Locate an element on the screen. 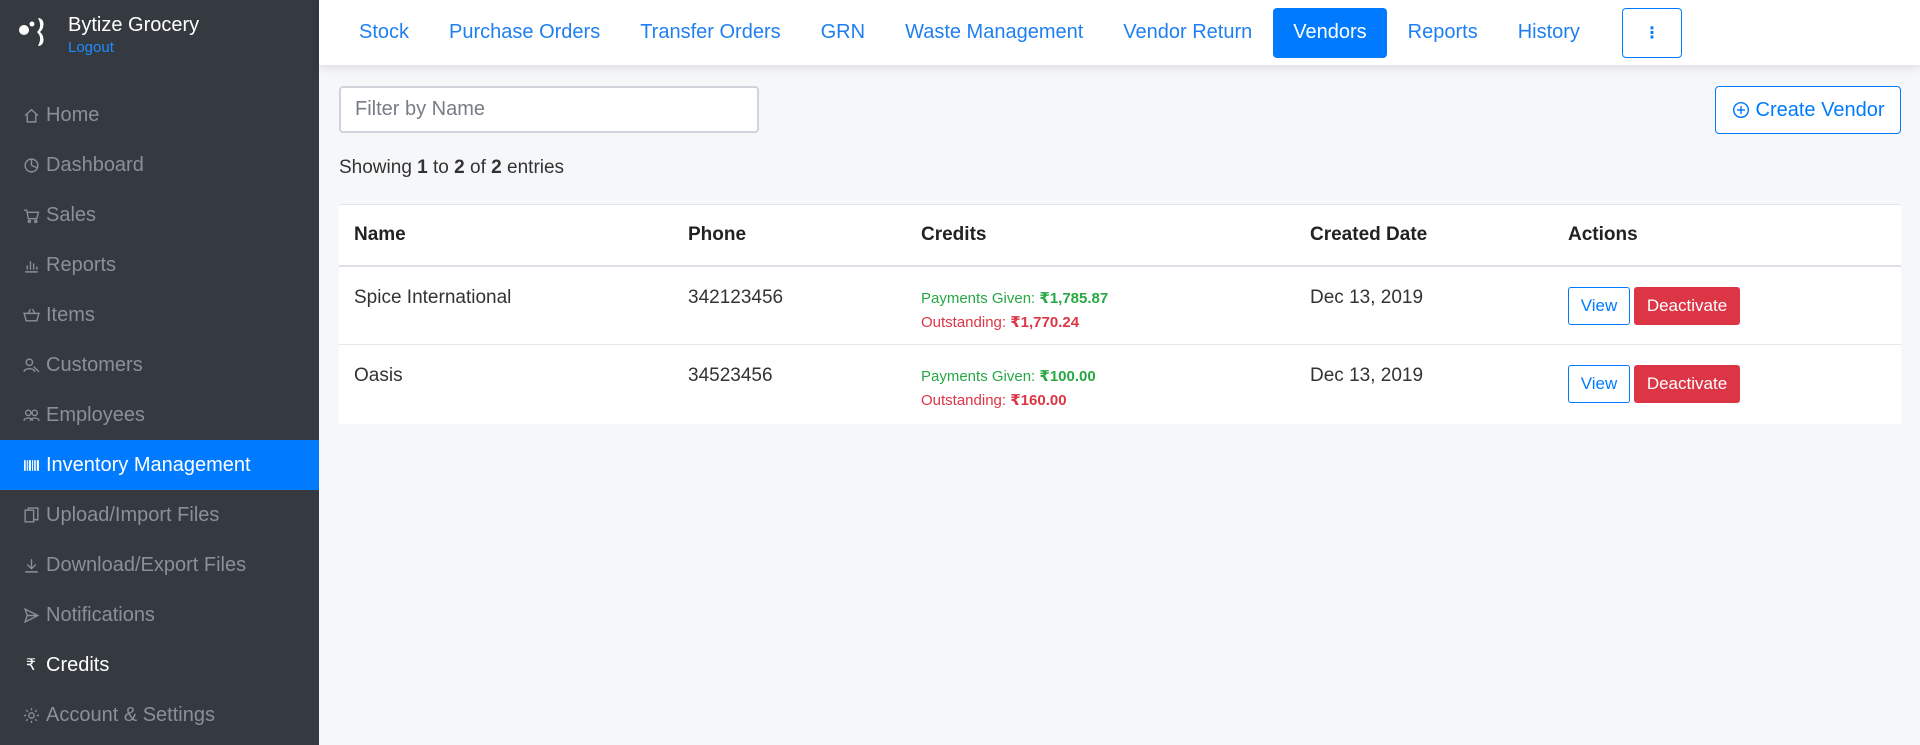  sidebar-item-notifications: Notifications is located at coordinates (159, 615).